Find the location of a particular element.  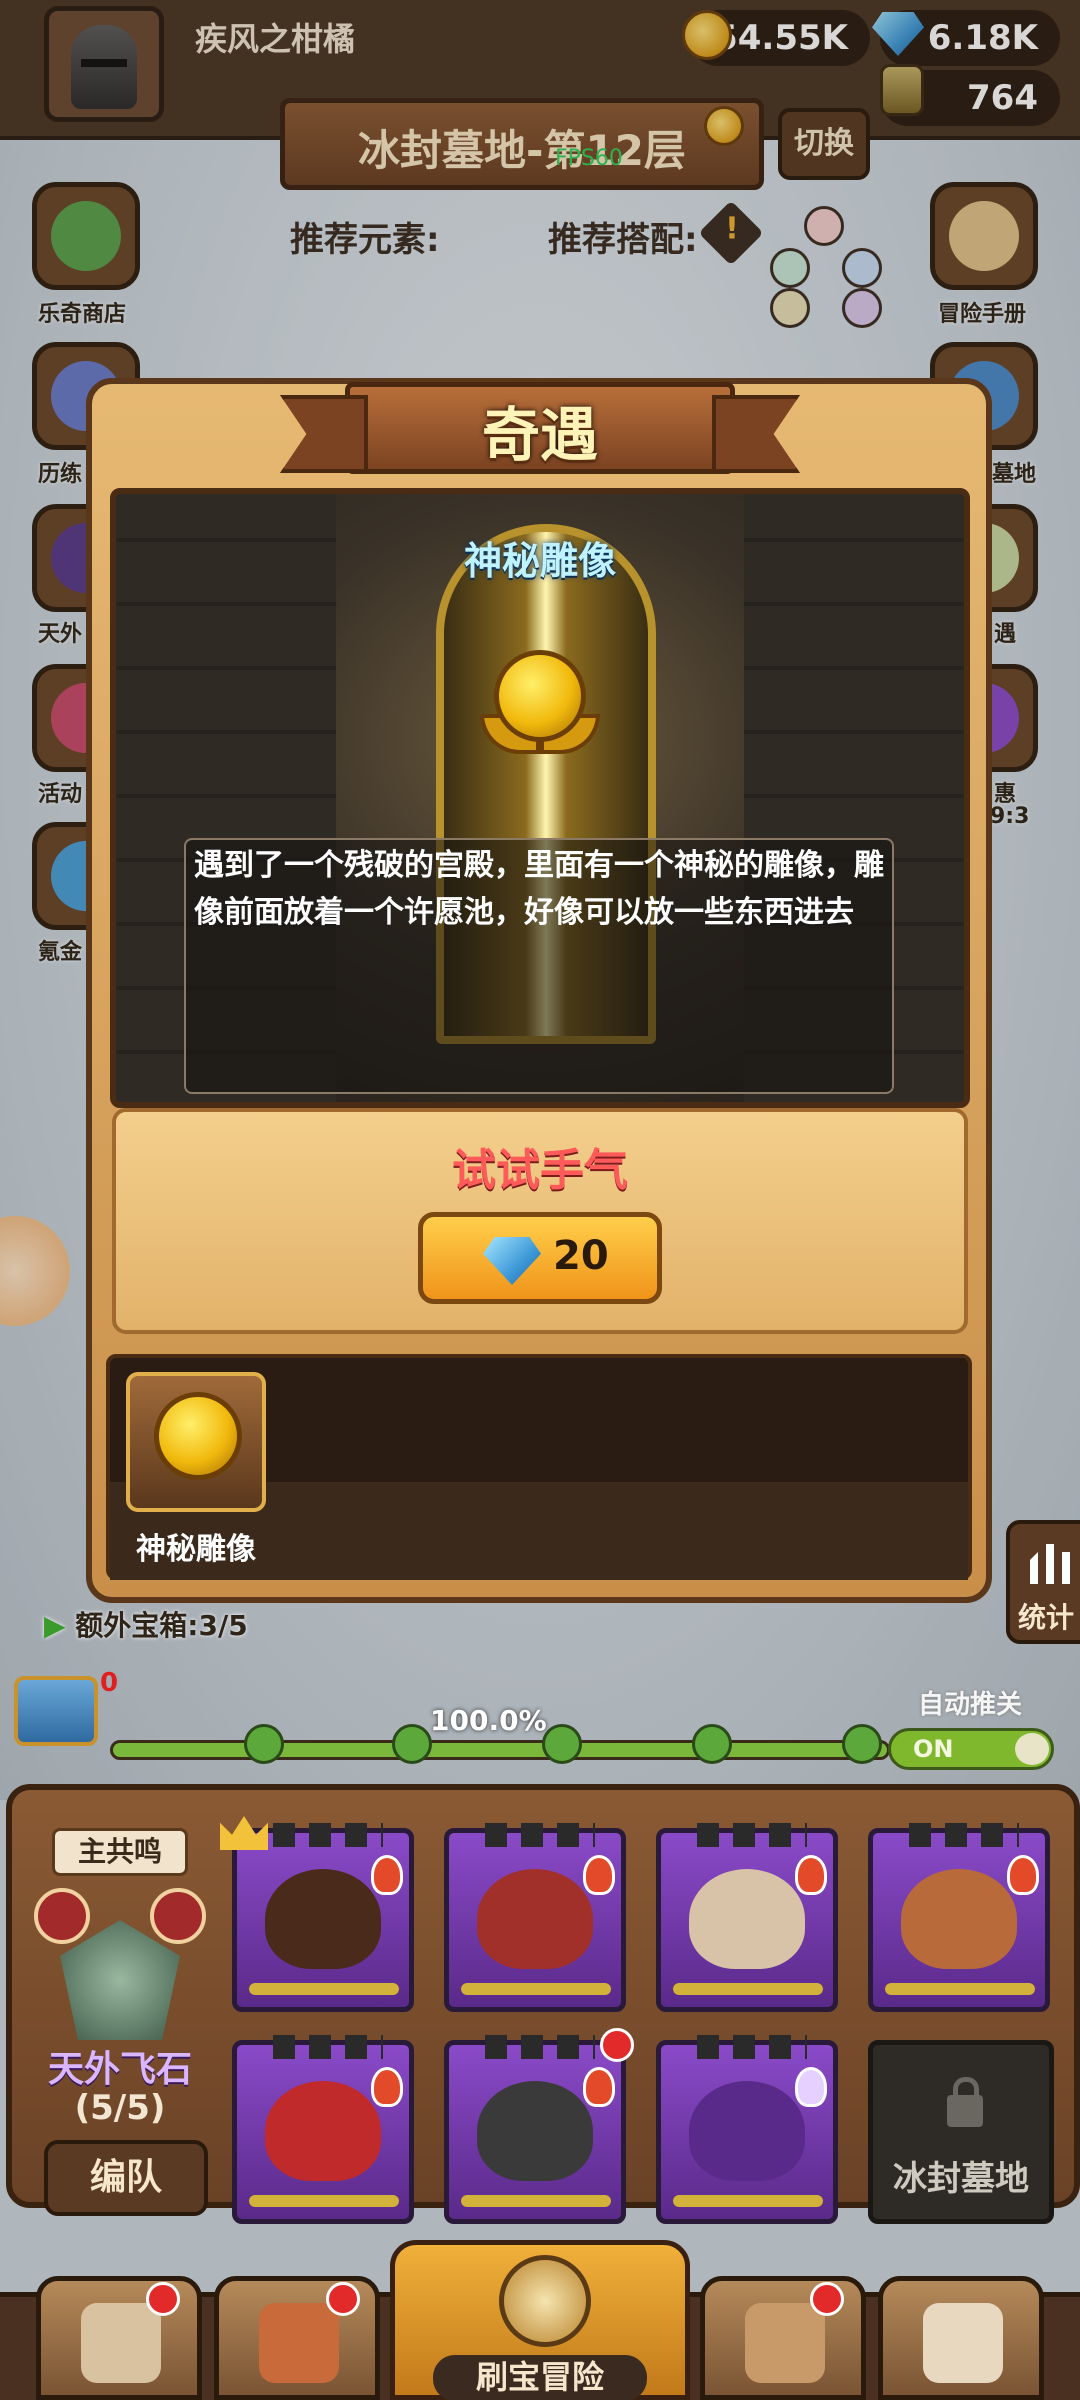

locked-hero-slot: 冰封墓地 is located at coordinates (961, 2132).